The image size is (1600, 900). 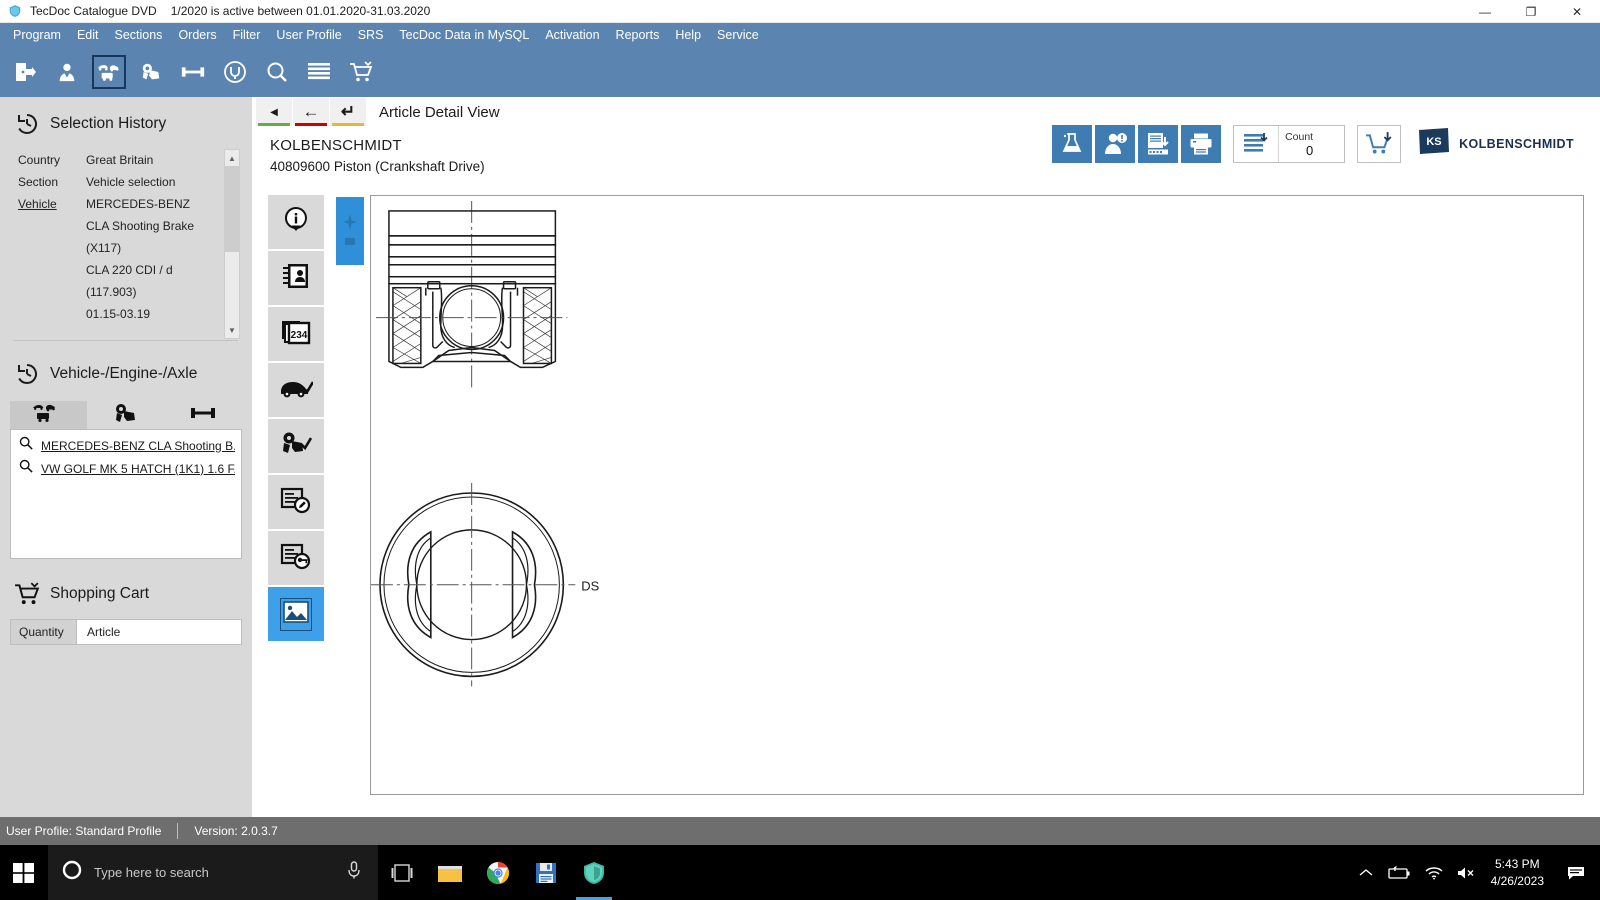 I want to click on selection-history-scrollbar: ▲ ▼, so click(x=232, y=244).